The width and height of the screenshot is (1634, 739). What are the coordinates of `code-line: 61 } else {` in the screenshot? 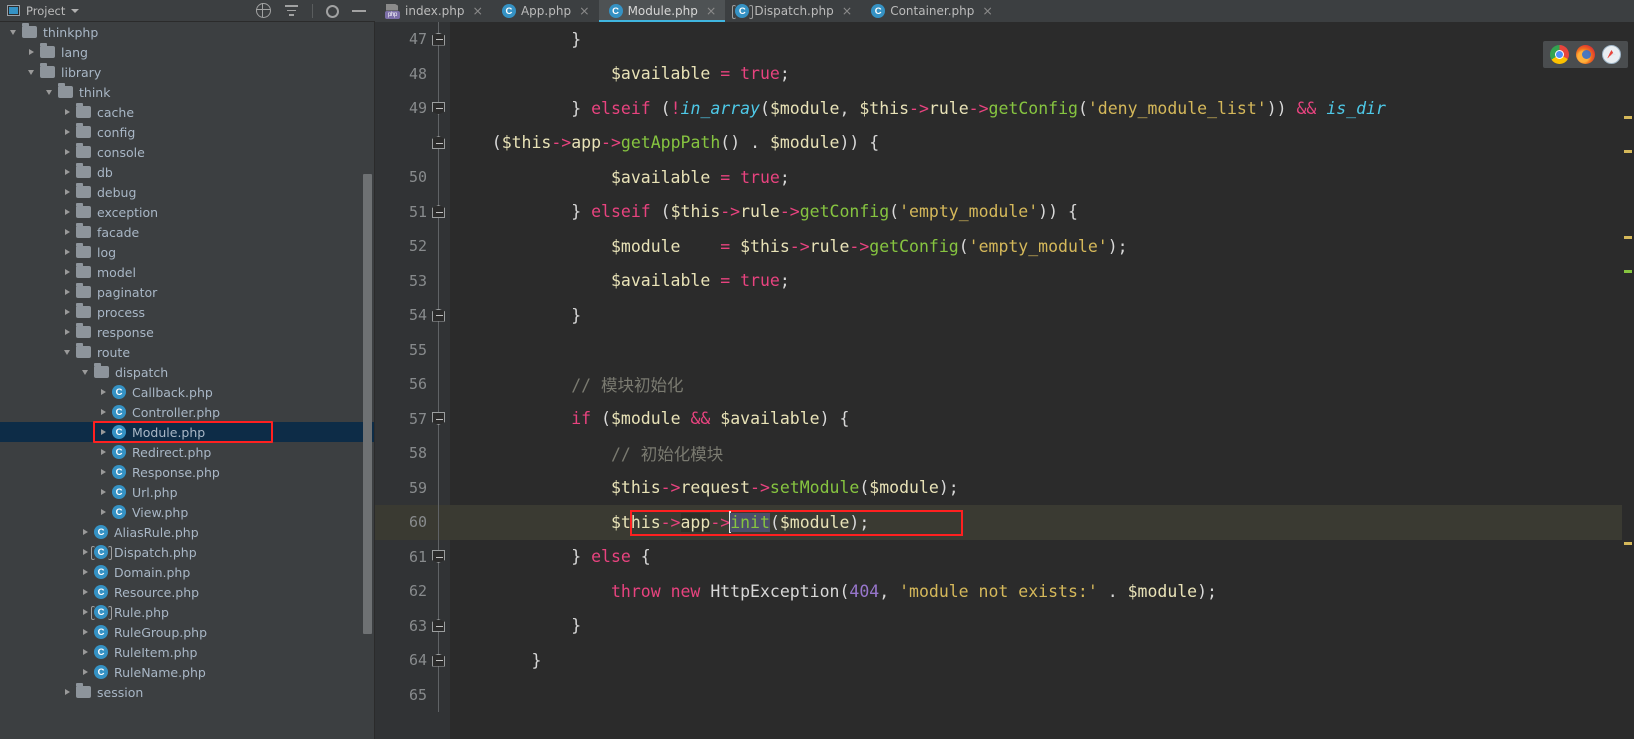 It's located at (1004, 556).